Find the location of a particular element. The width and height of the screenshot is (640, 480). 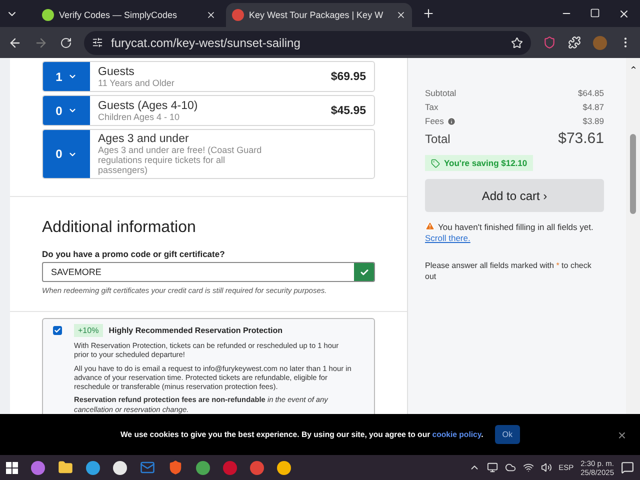

scroll-up-icon is located at coordinates (633, 67).